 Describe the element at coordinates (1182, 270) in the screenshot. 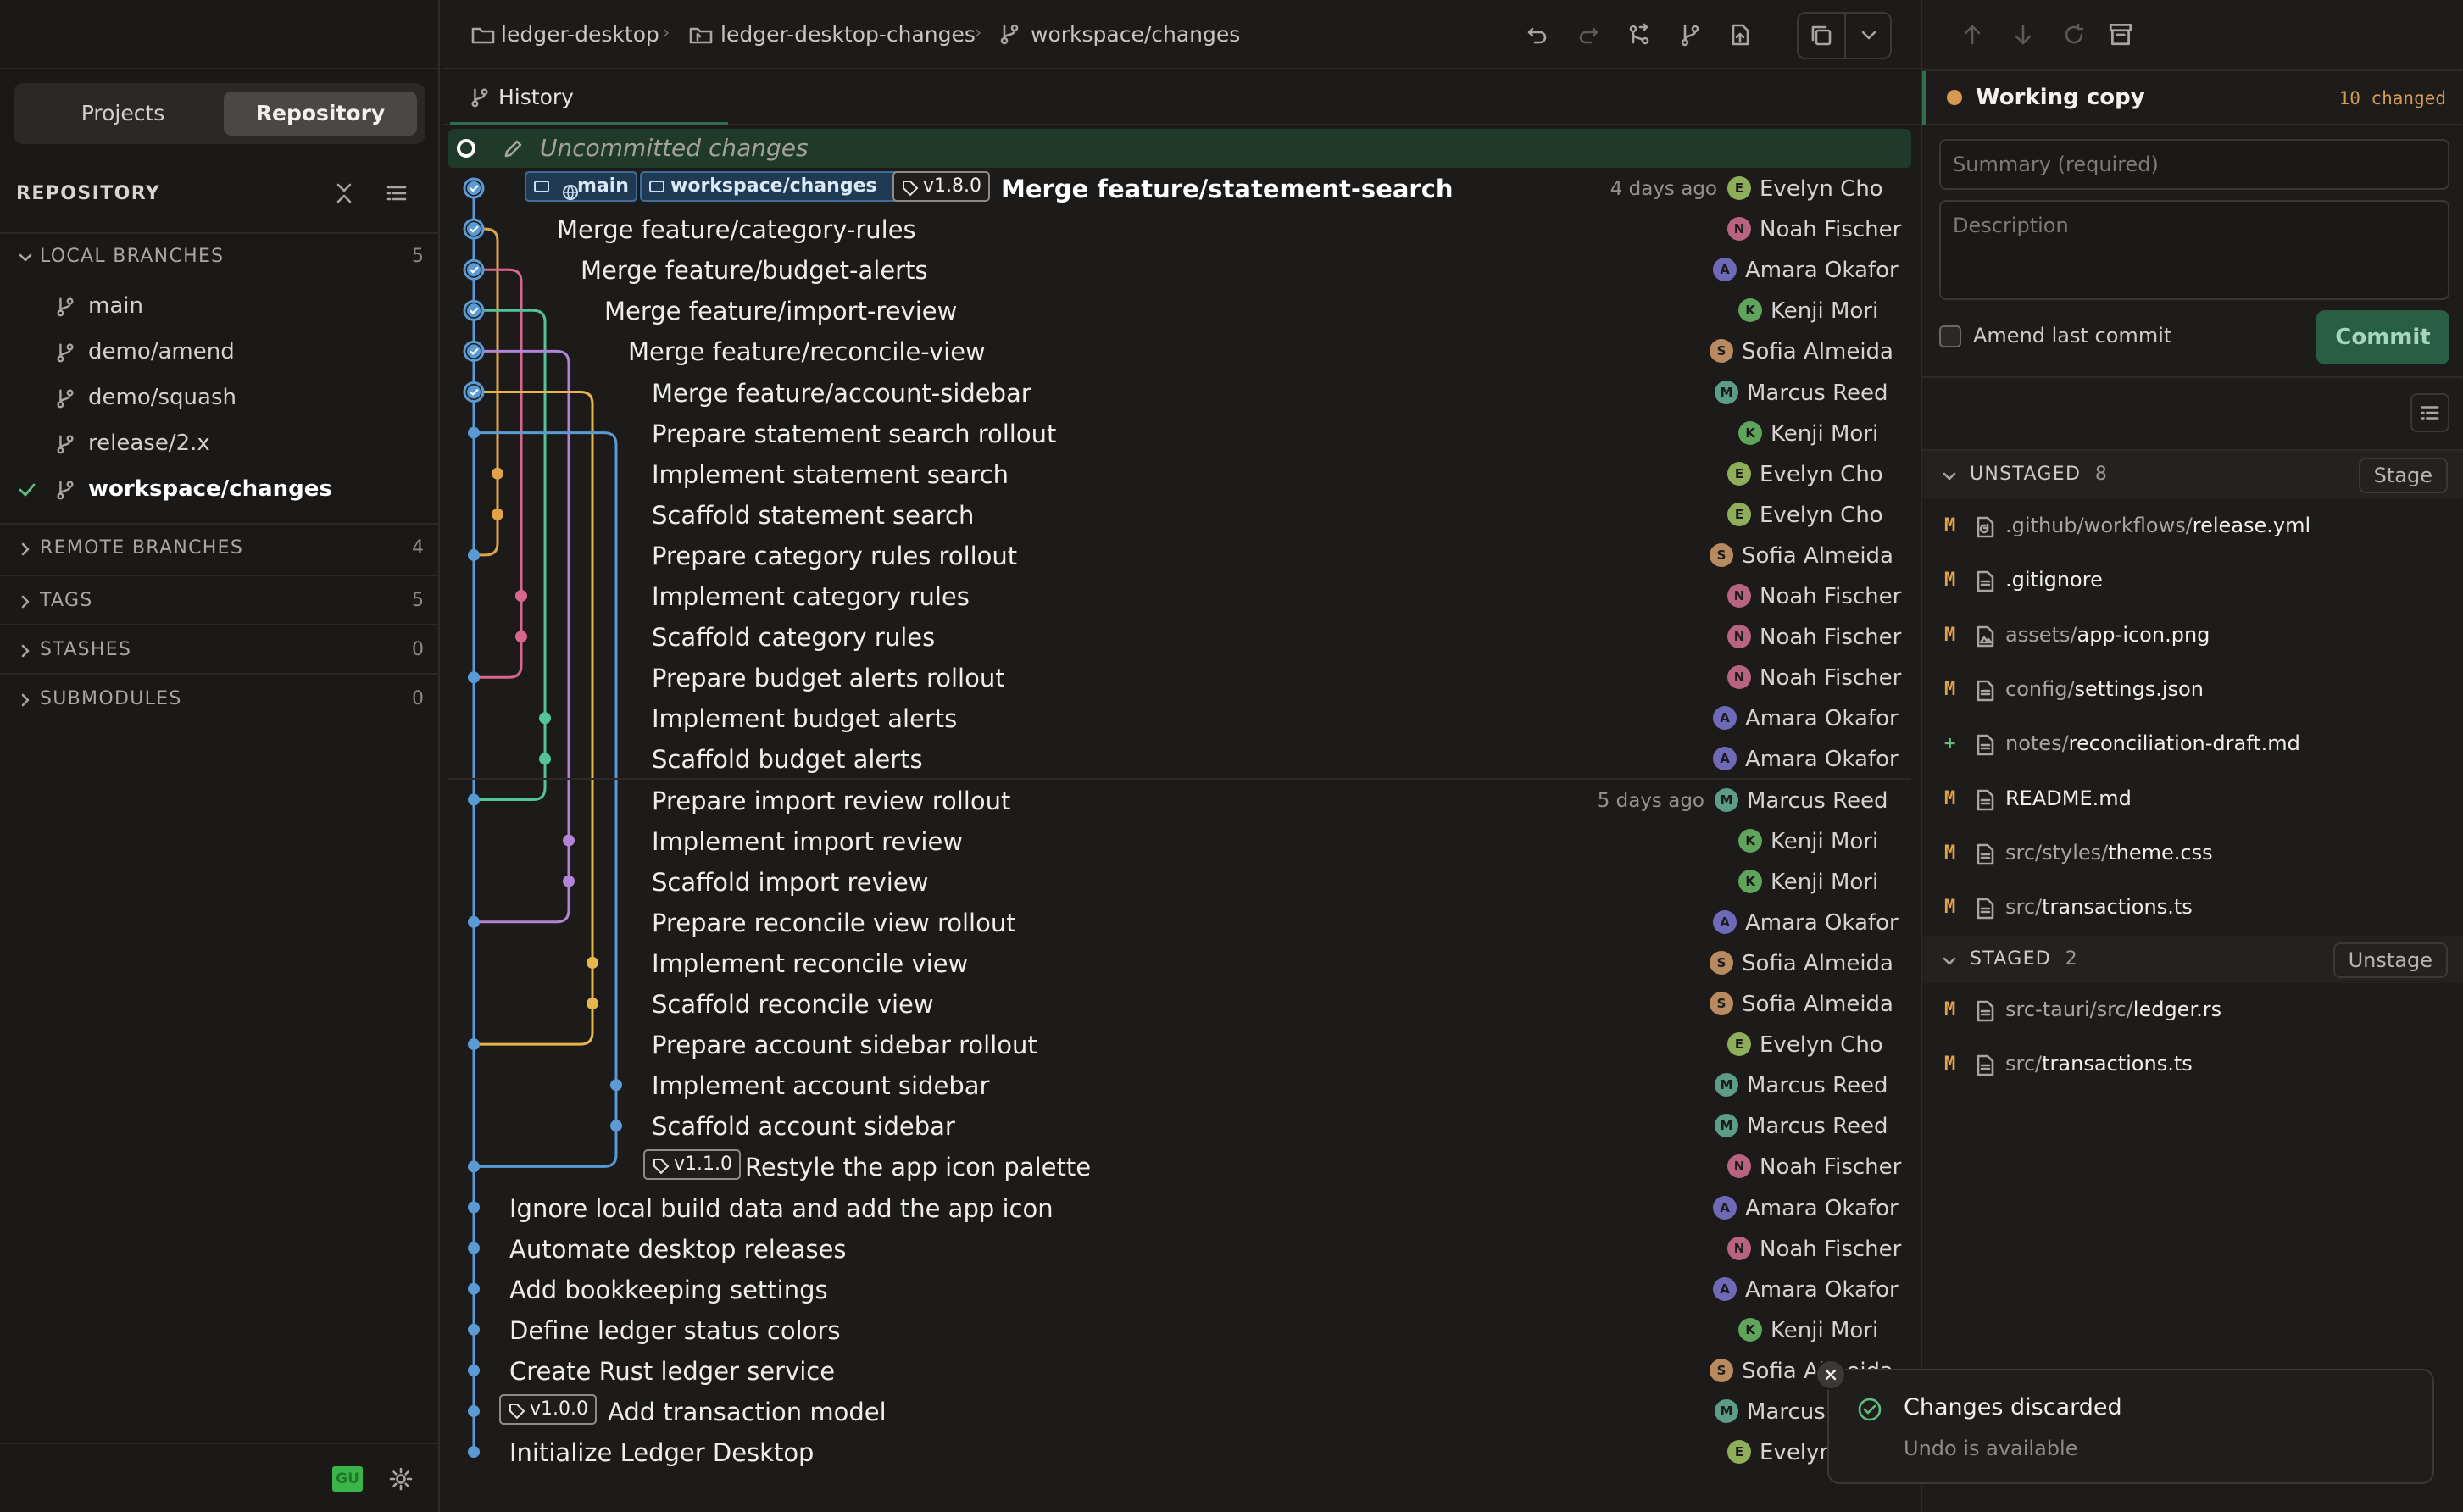

I see `commit-row: Merge feature/budget-alerts A Amara Okafor` at that location.